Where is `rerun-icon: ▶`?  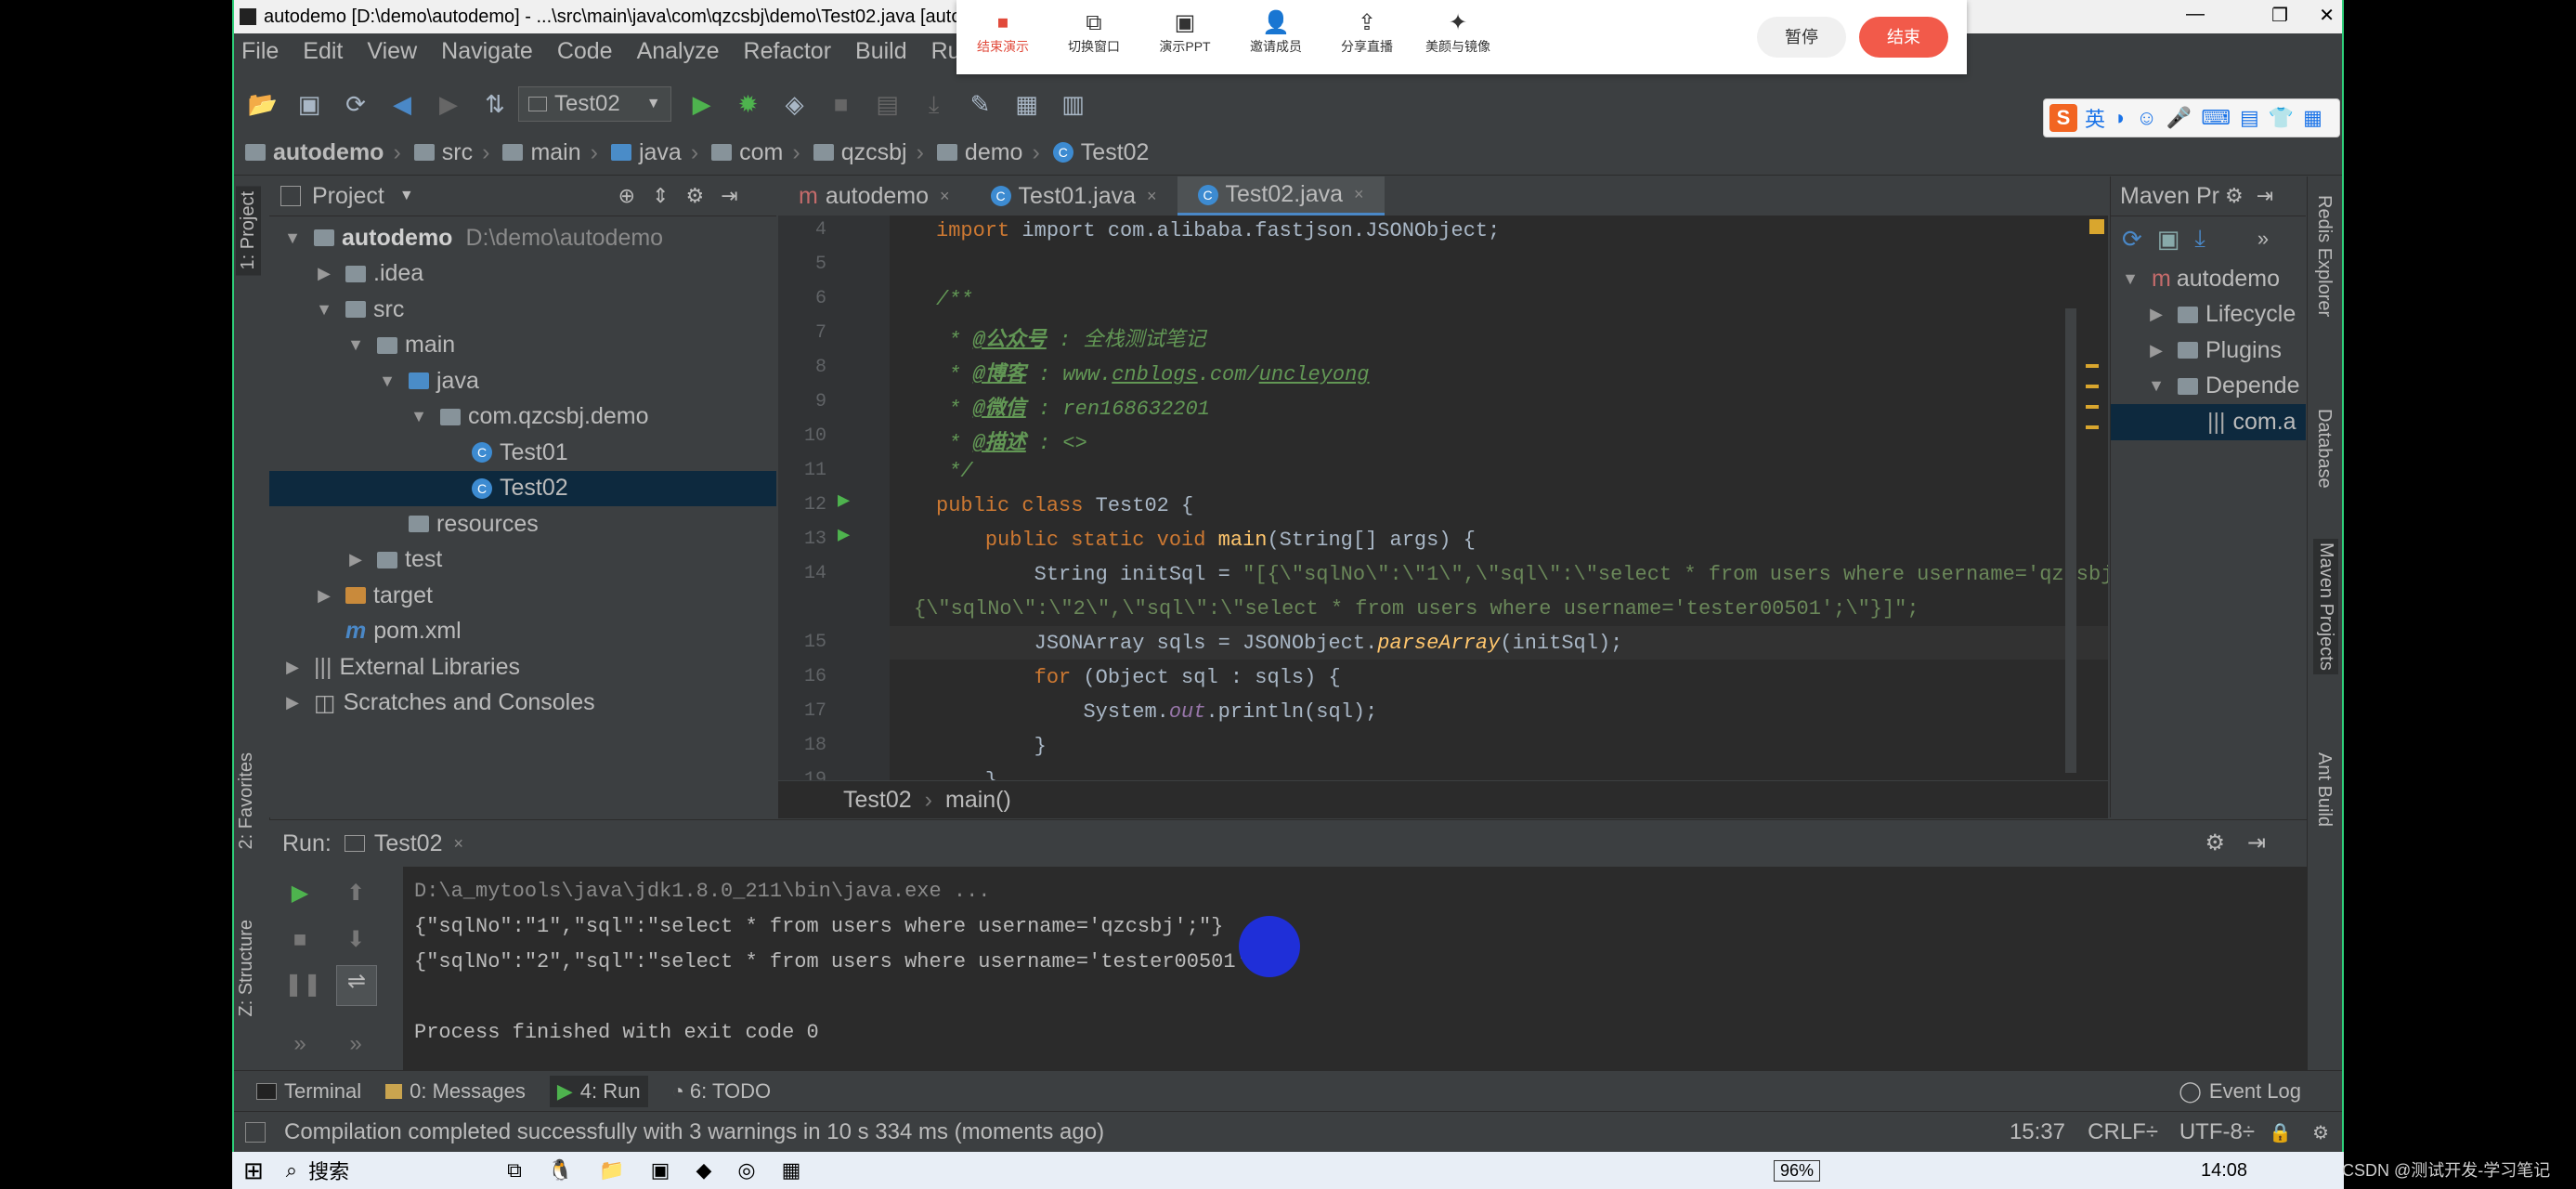
rerun-icon: ▶ is located at coordinates (300, 893).